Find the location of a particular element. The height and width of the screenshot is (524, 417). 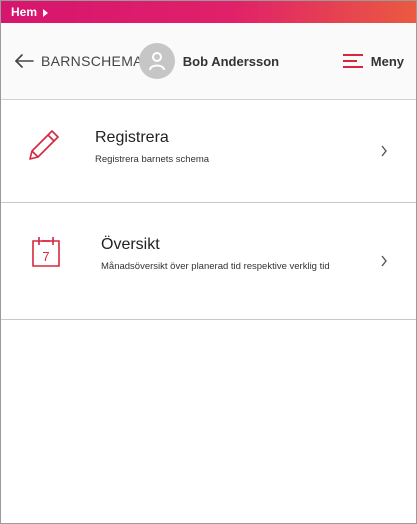

item-title: Översikt is located at coordinates (130, 244).